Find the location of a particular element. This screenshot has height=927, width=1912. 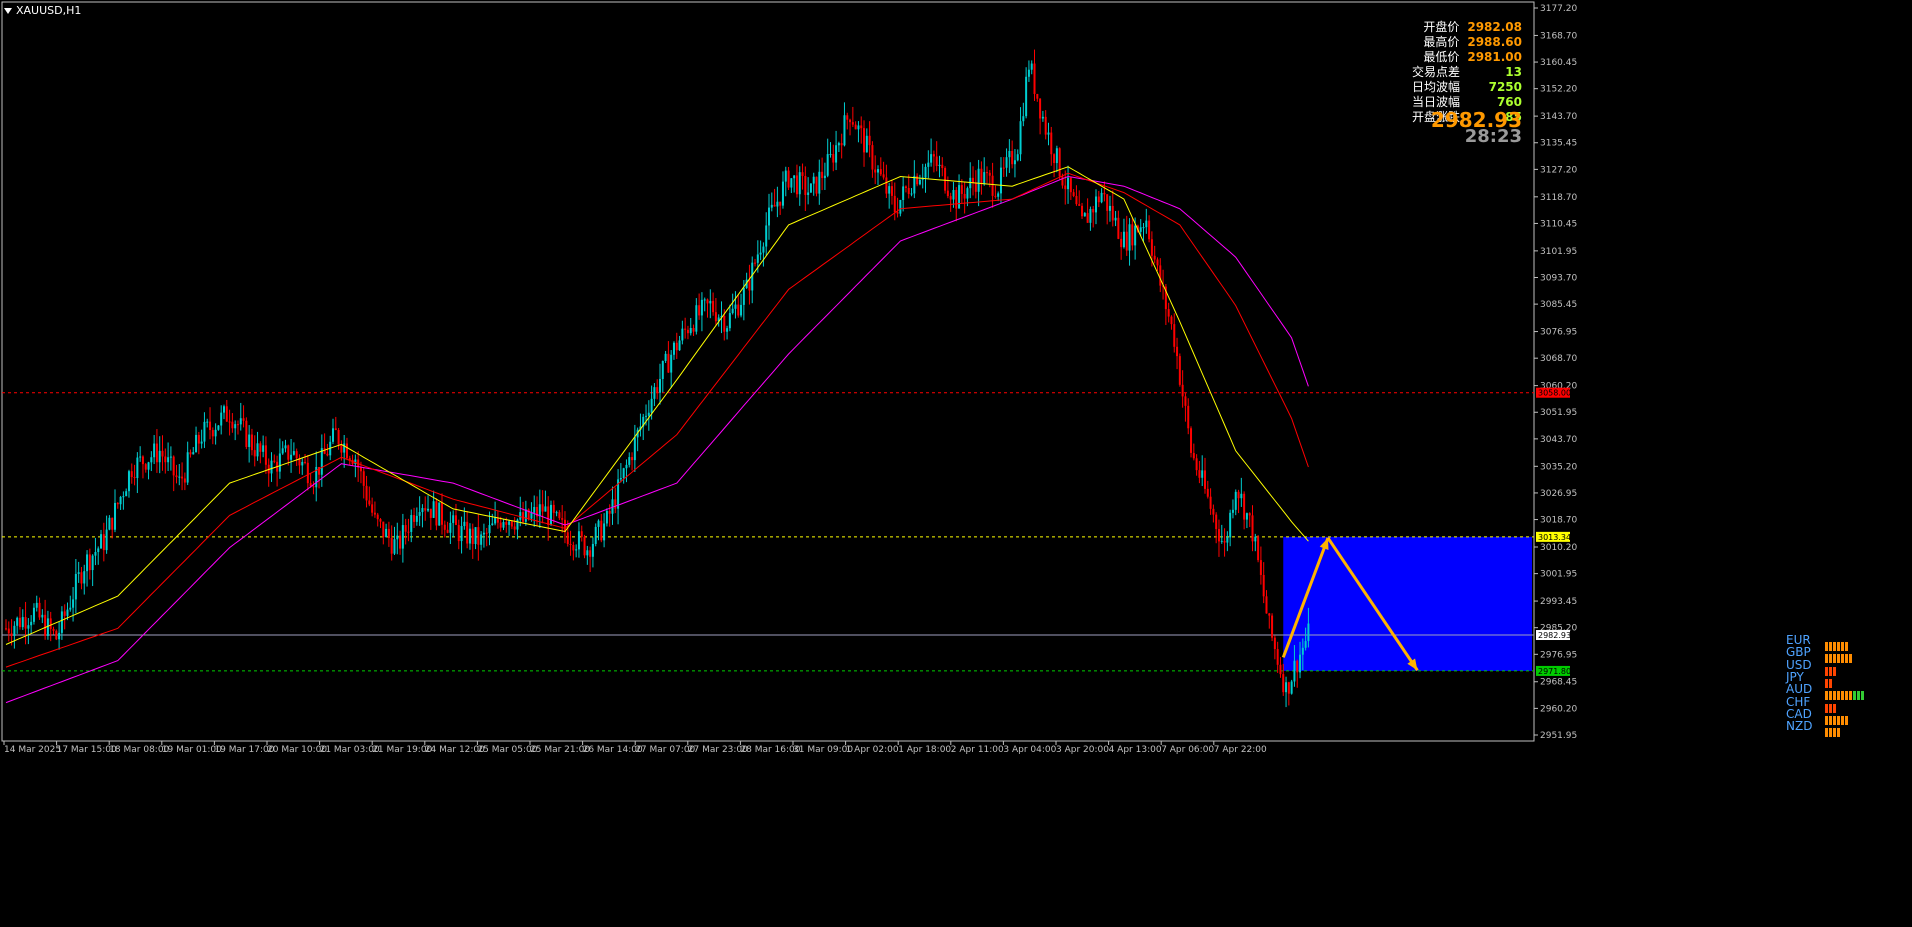

x-tick-label: 7 Apr 06:00 is located at coordinates (1187, 750).